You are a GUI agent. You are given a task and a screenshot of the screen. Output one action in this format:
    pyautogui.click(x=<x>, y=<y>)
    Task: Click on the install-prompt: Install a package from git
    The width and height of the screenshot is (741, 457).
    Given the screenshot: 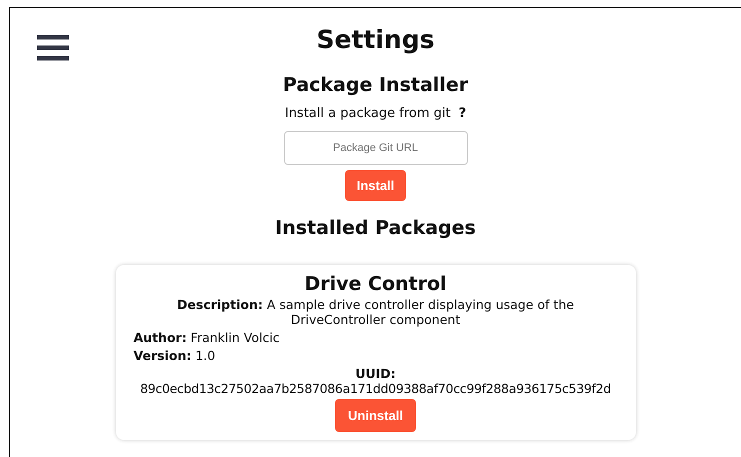 What is the action you would take?
    pyautogui.click(x=367, y=113)
    